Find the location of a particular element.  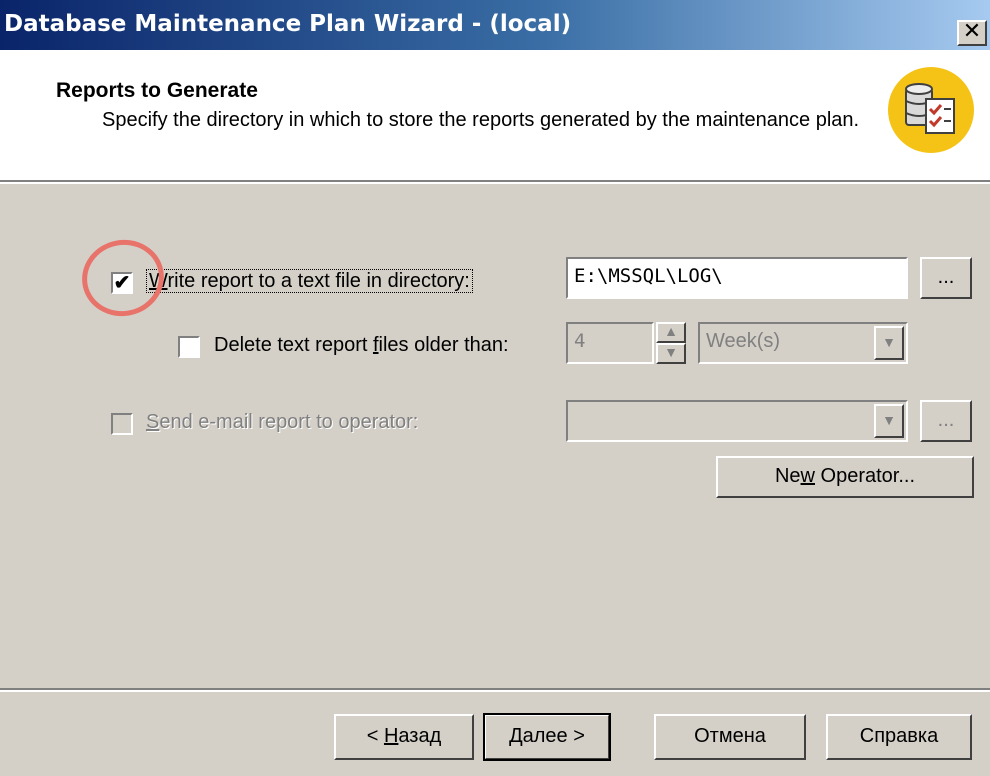

database-report-icon is located at coordinates (931, 110).